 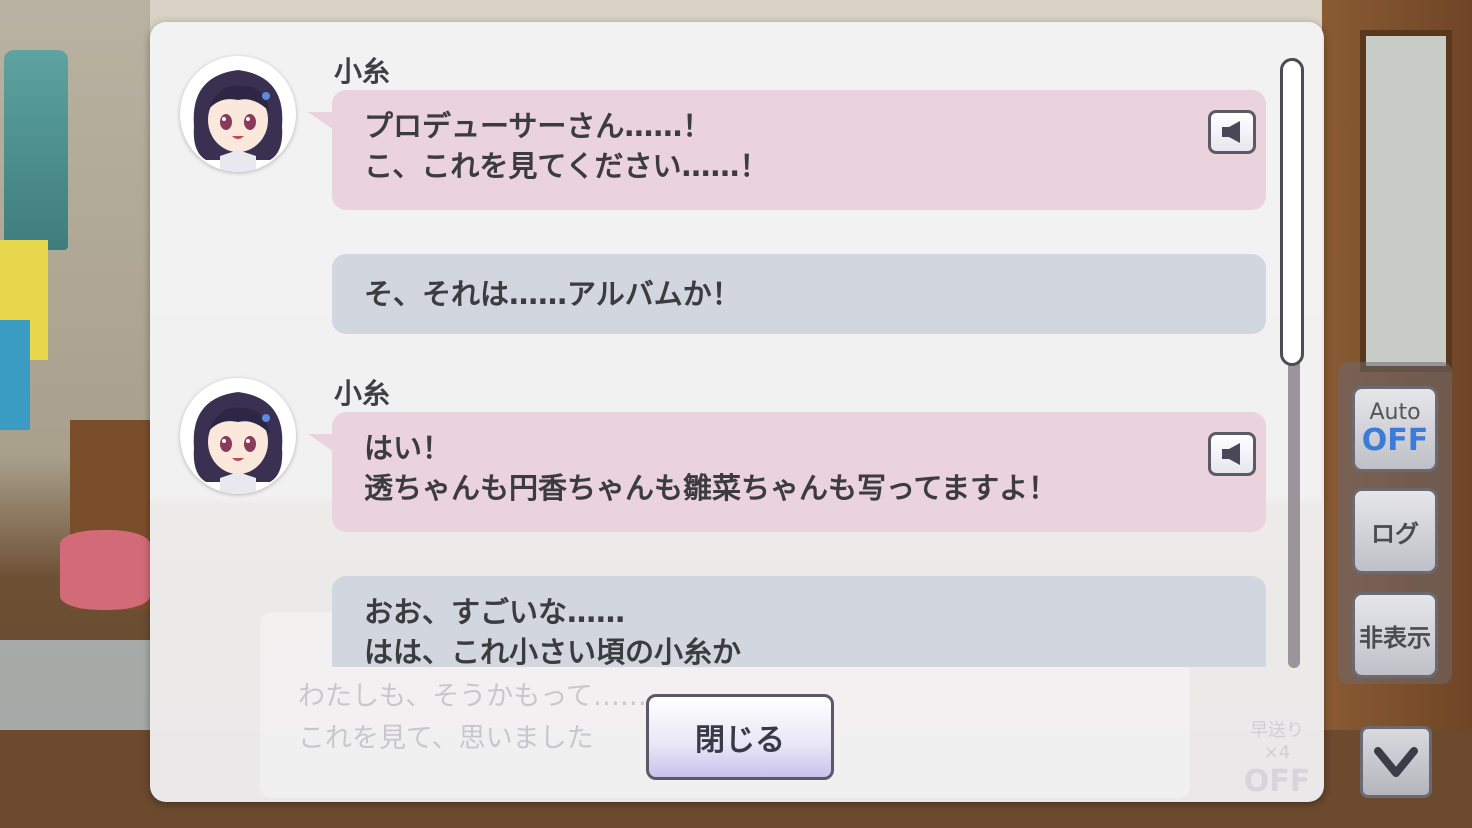 What do you see at coordinates (446, 738) in the screenshot?
I see `underlying-text-line: これを見て、思いました` at bounding box center [446, 738].